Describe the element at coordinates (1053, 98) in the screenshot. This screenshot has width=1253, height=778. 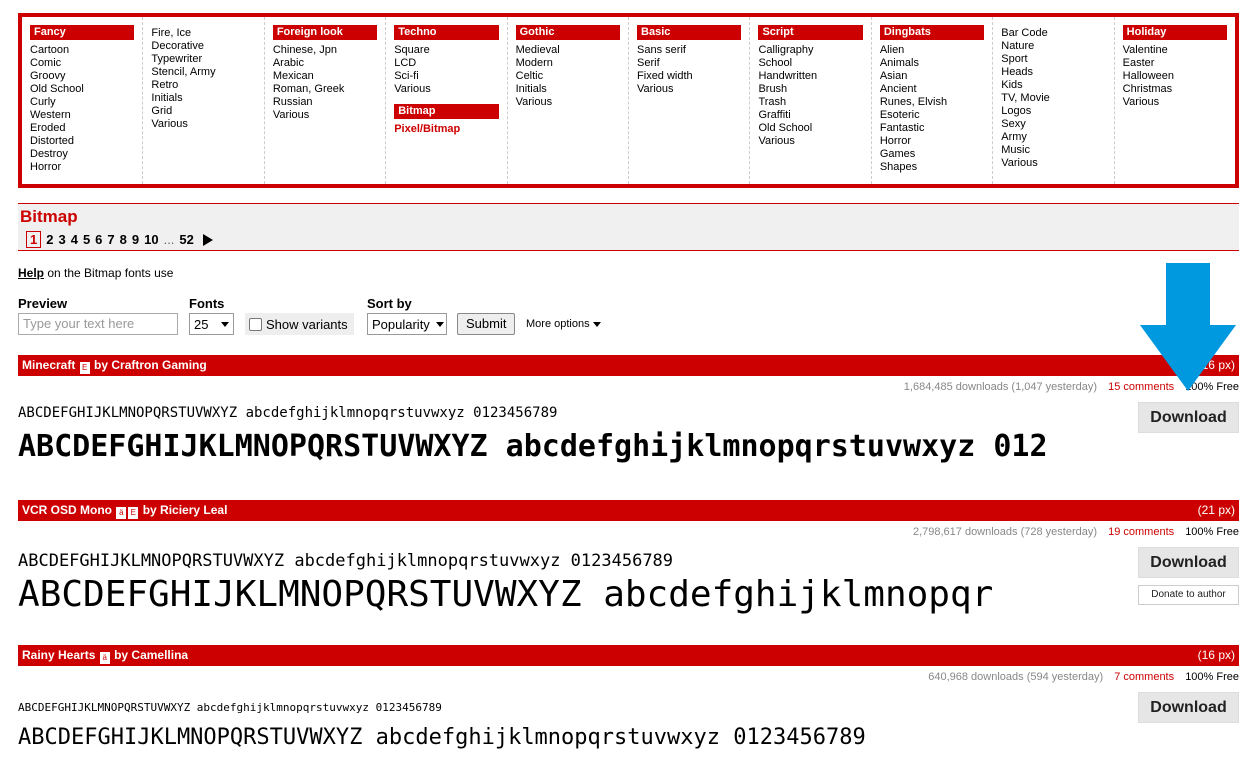
I see `subcategory-link: TV, Movie` at that location.